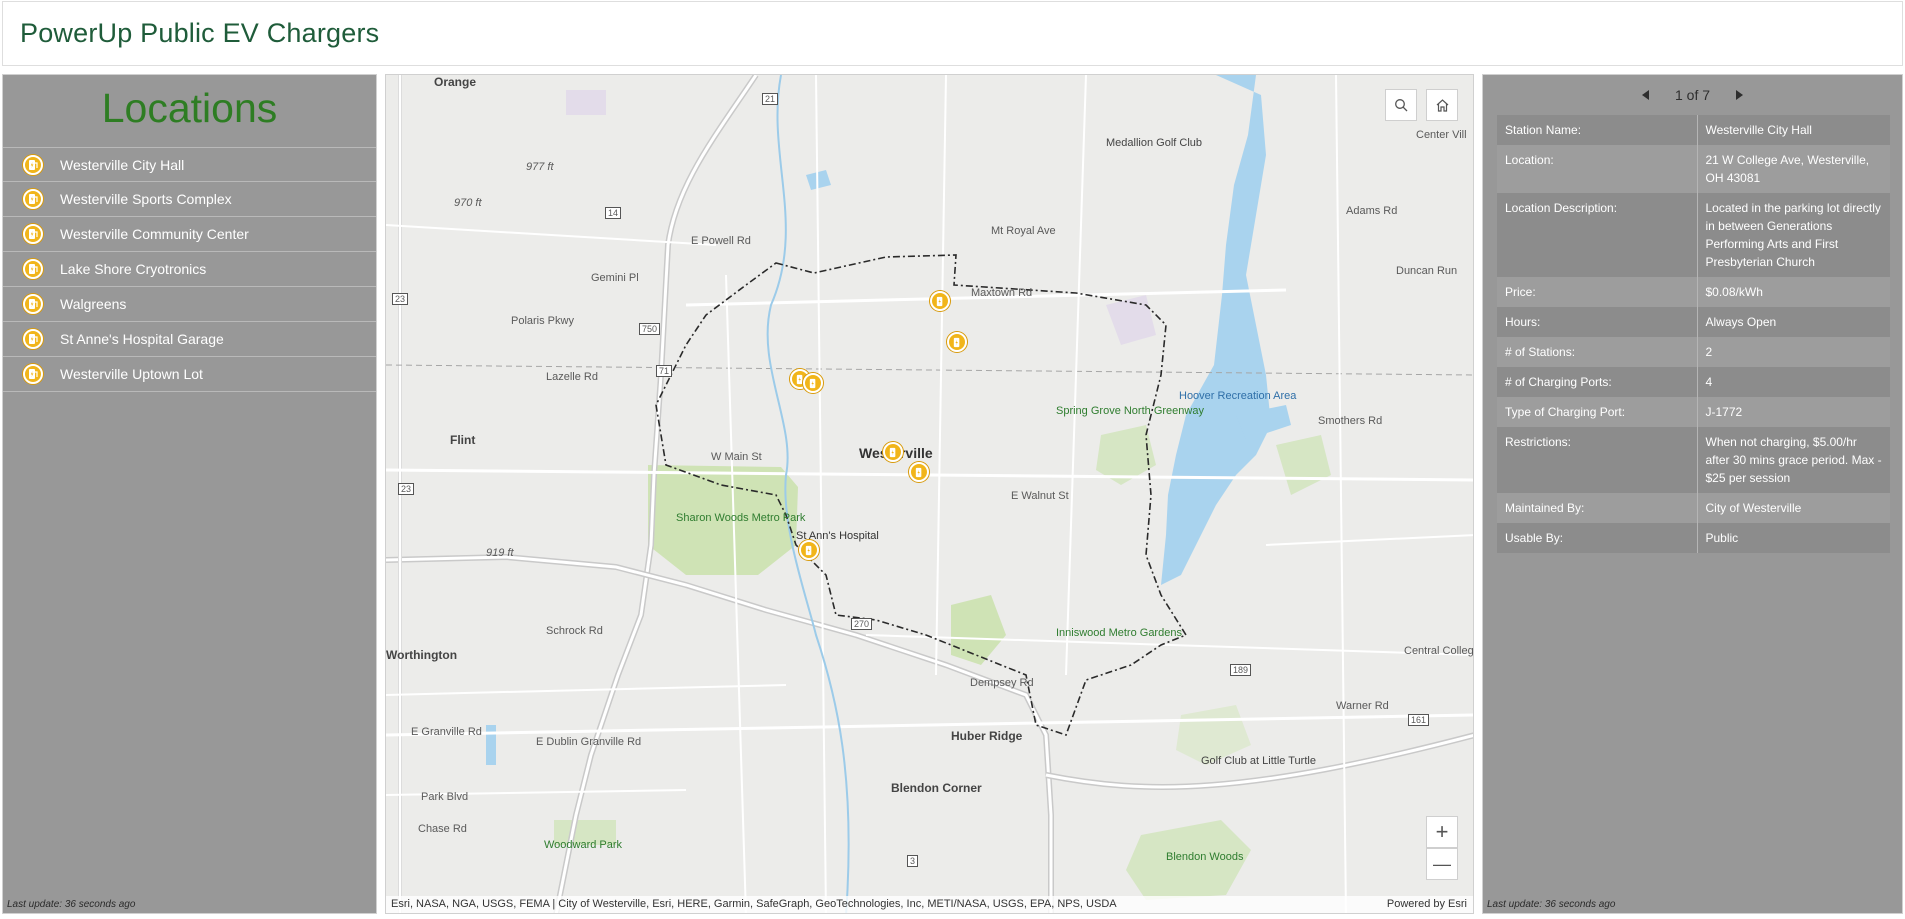  What do you see at coordinates (1646, 95) in the screenshot?
I see `previous-button` at bounding box center [1646, 95].